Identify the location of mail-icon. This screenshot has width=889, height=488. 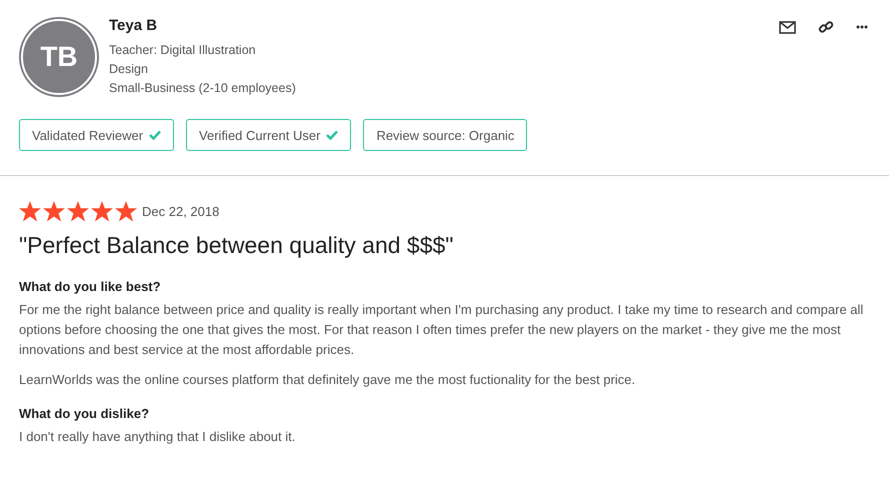
(787, 27).